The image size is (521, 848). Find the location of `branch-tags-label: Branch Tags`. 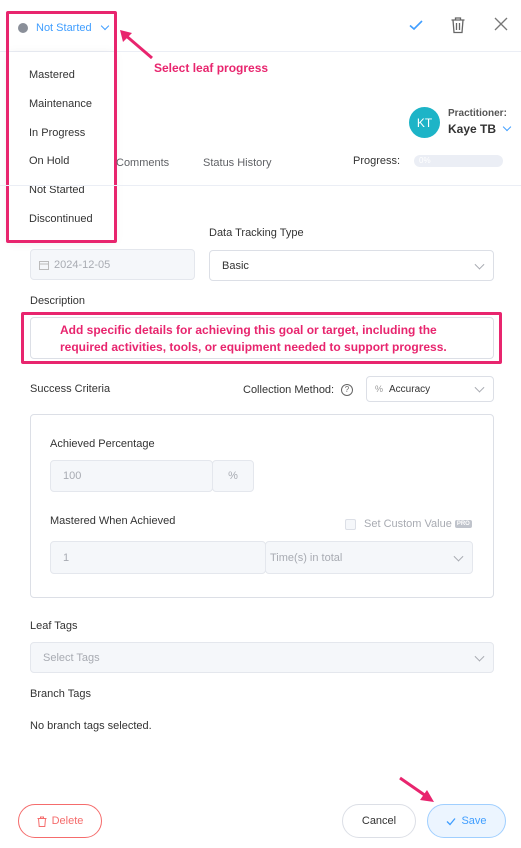

branch-tags-label: Branch Tags is located at coordinates (60, 694).